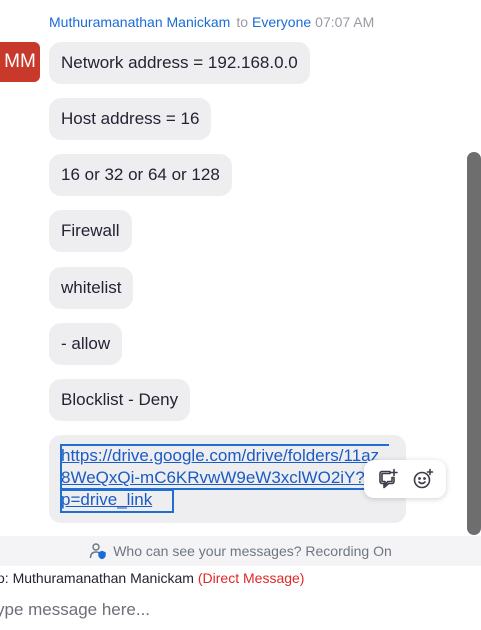 Image resolution: width=481 pixels, height=630 pixels. I want to click on direct-message-label: (Direct Message), so click(251, 578).